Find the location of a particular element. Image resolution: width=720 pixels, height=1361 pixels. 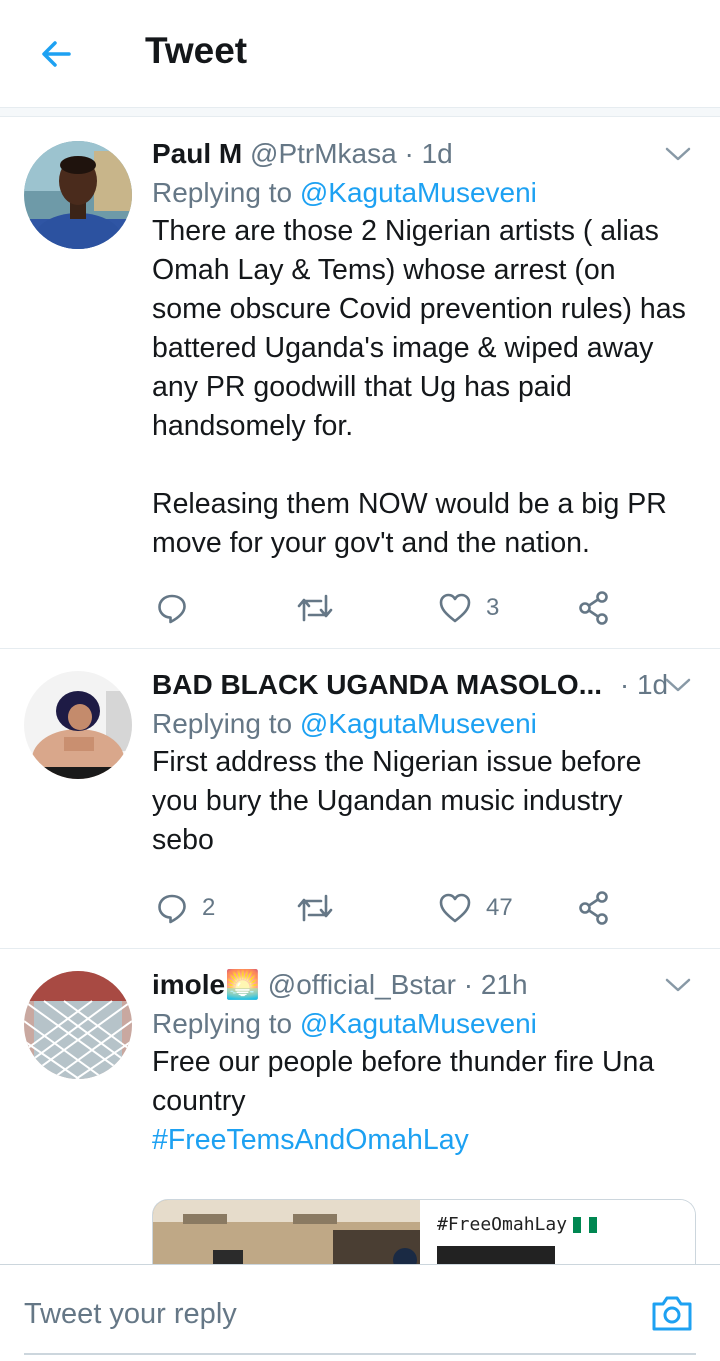

header-divider is located at coordinates (360, 112).